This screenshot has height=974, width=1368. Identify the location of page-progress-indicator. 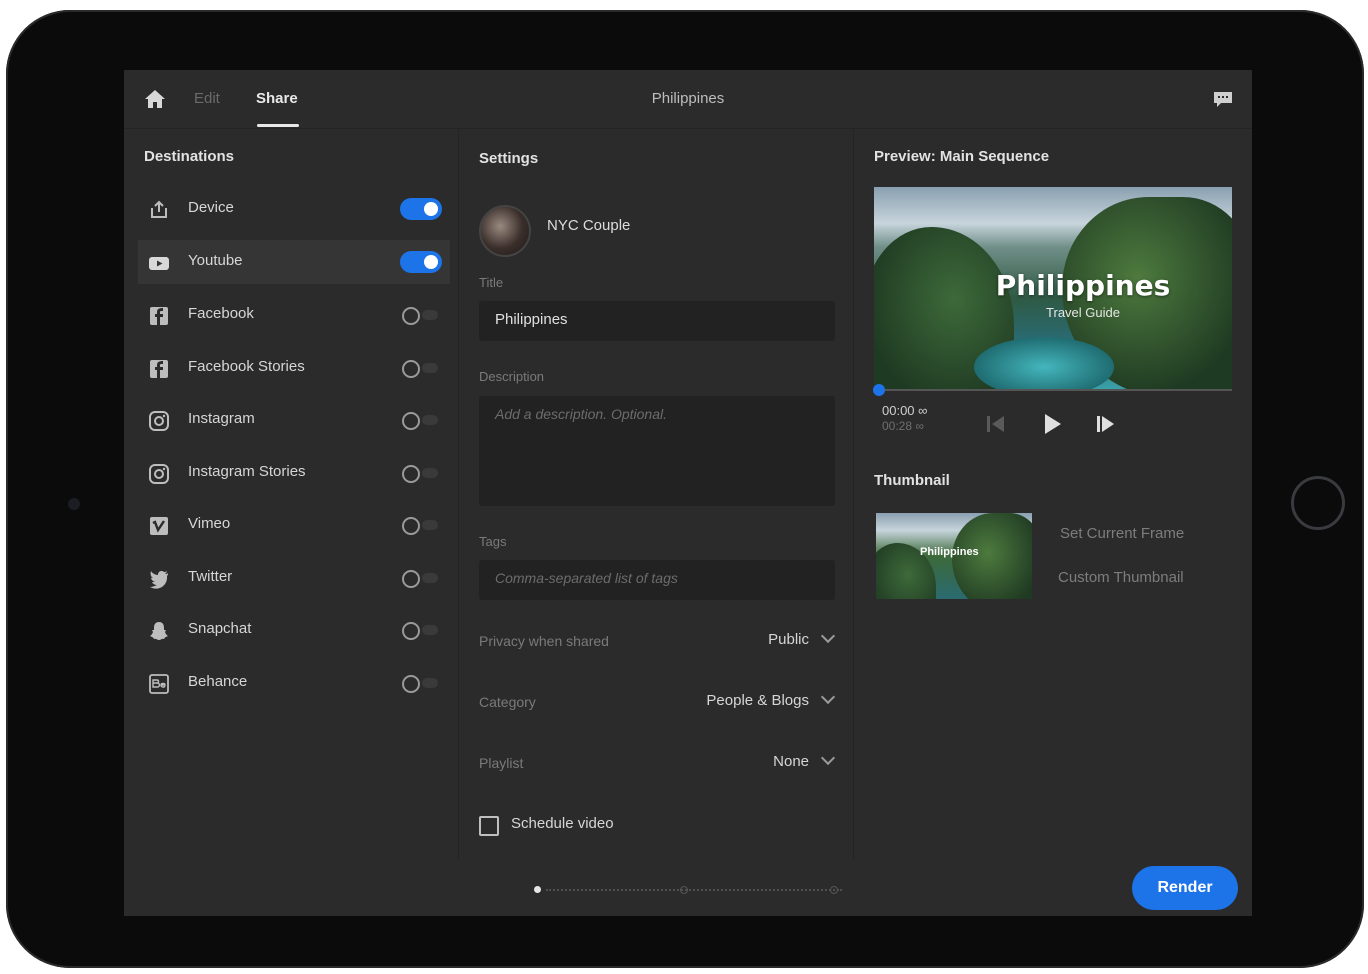
(689, 890).